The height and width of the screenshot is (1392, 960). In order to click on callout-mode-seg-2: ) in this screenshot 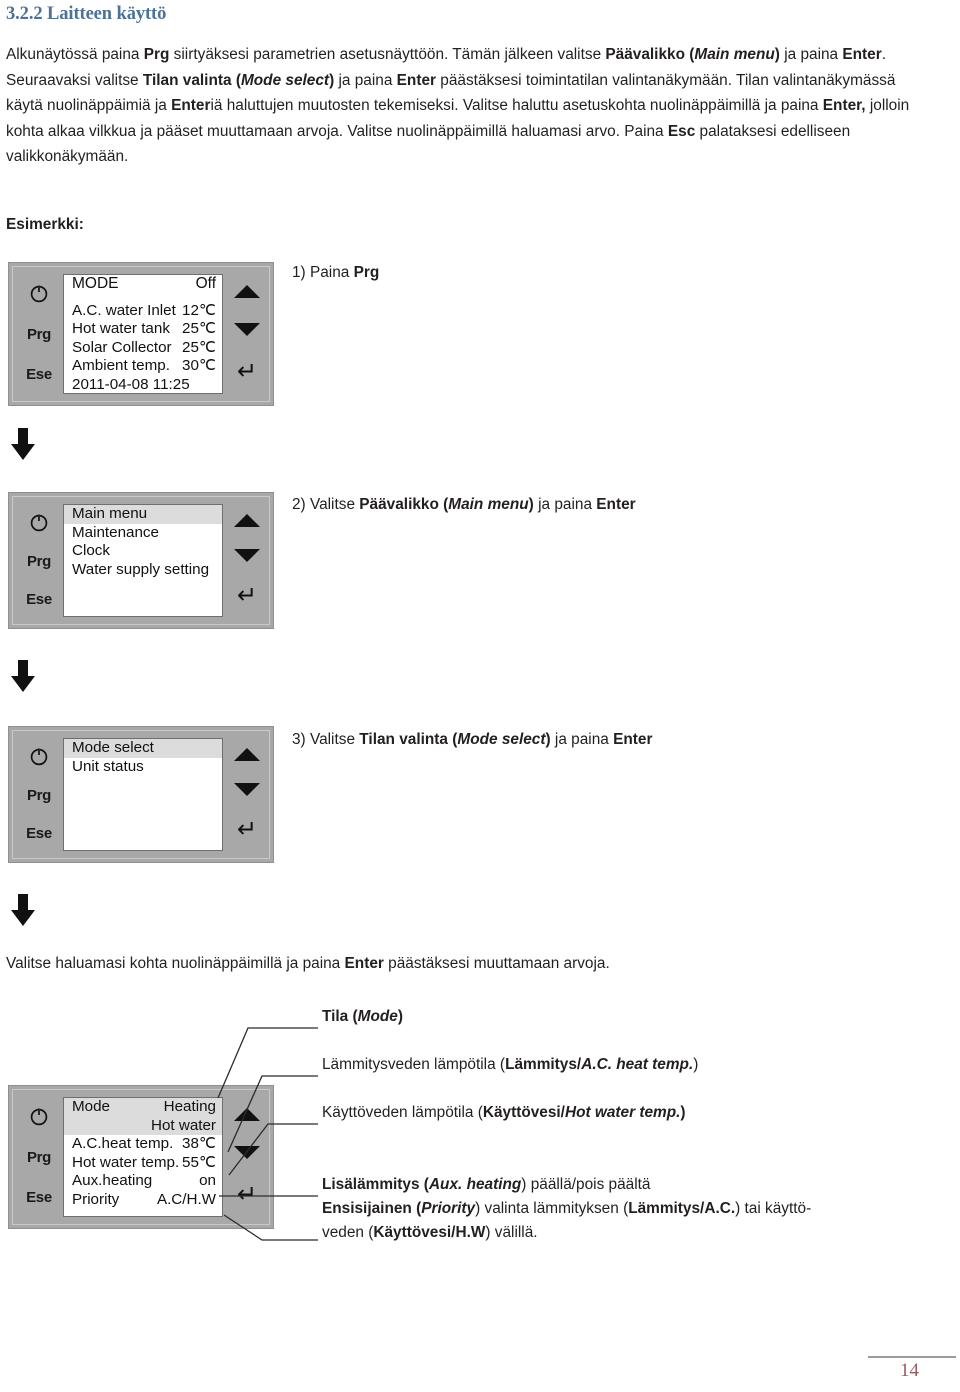, I will do `click(400, 1016)`.